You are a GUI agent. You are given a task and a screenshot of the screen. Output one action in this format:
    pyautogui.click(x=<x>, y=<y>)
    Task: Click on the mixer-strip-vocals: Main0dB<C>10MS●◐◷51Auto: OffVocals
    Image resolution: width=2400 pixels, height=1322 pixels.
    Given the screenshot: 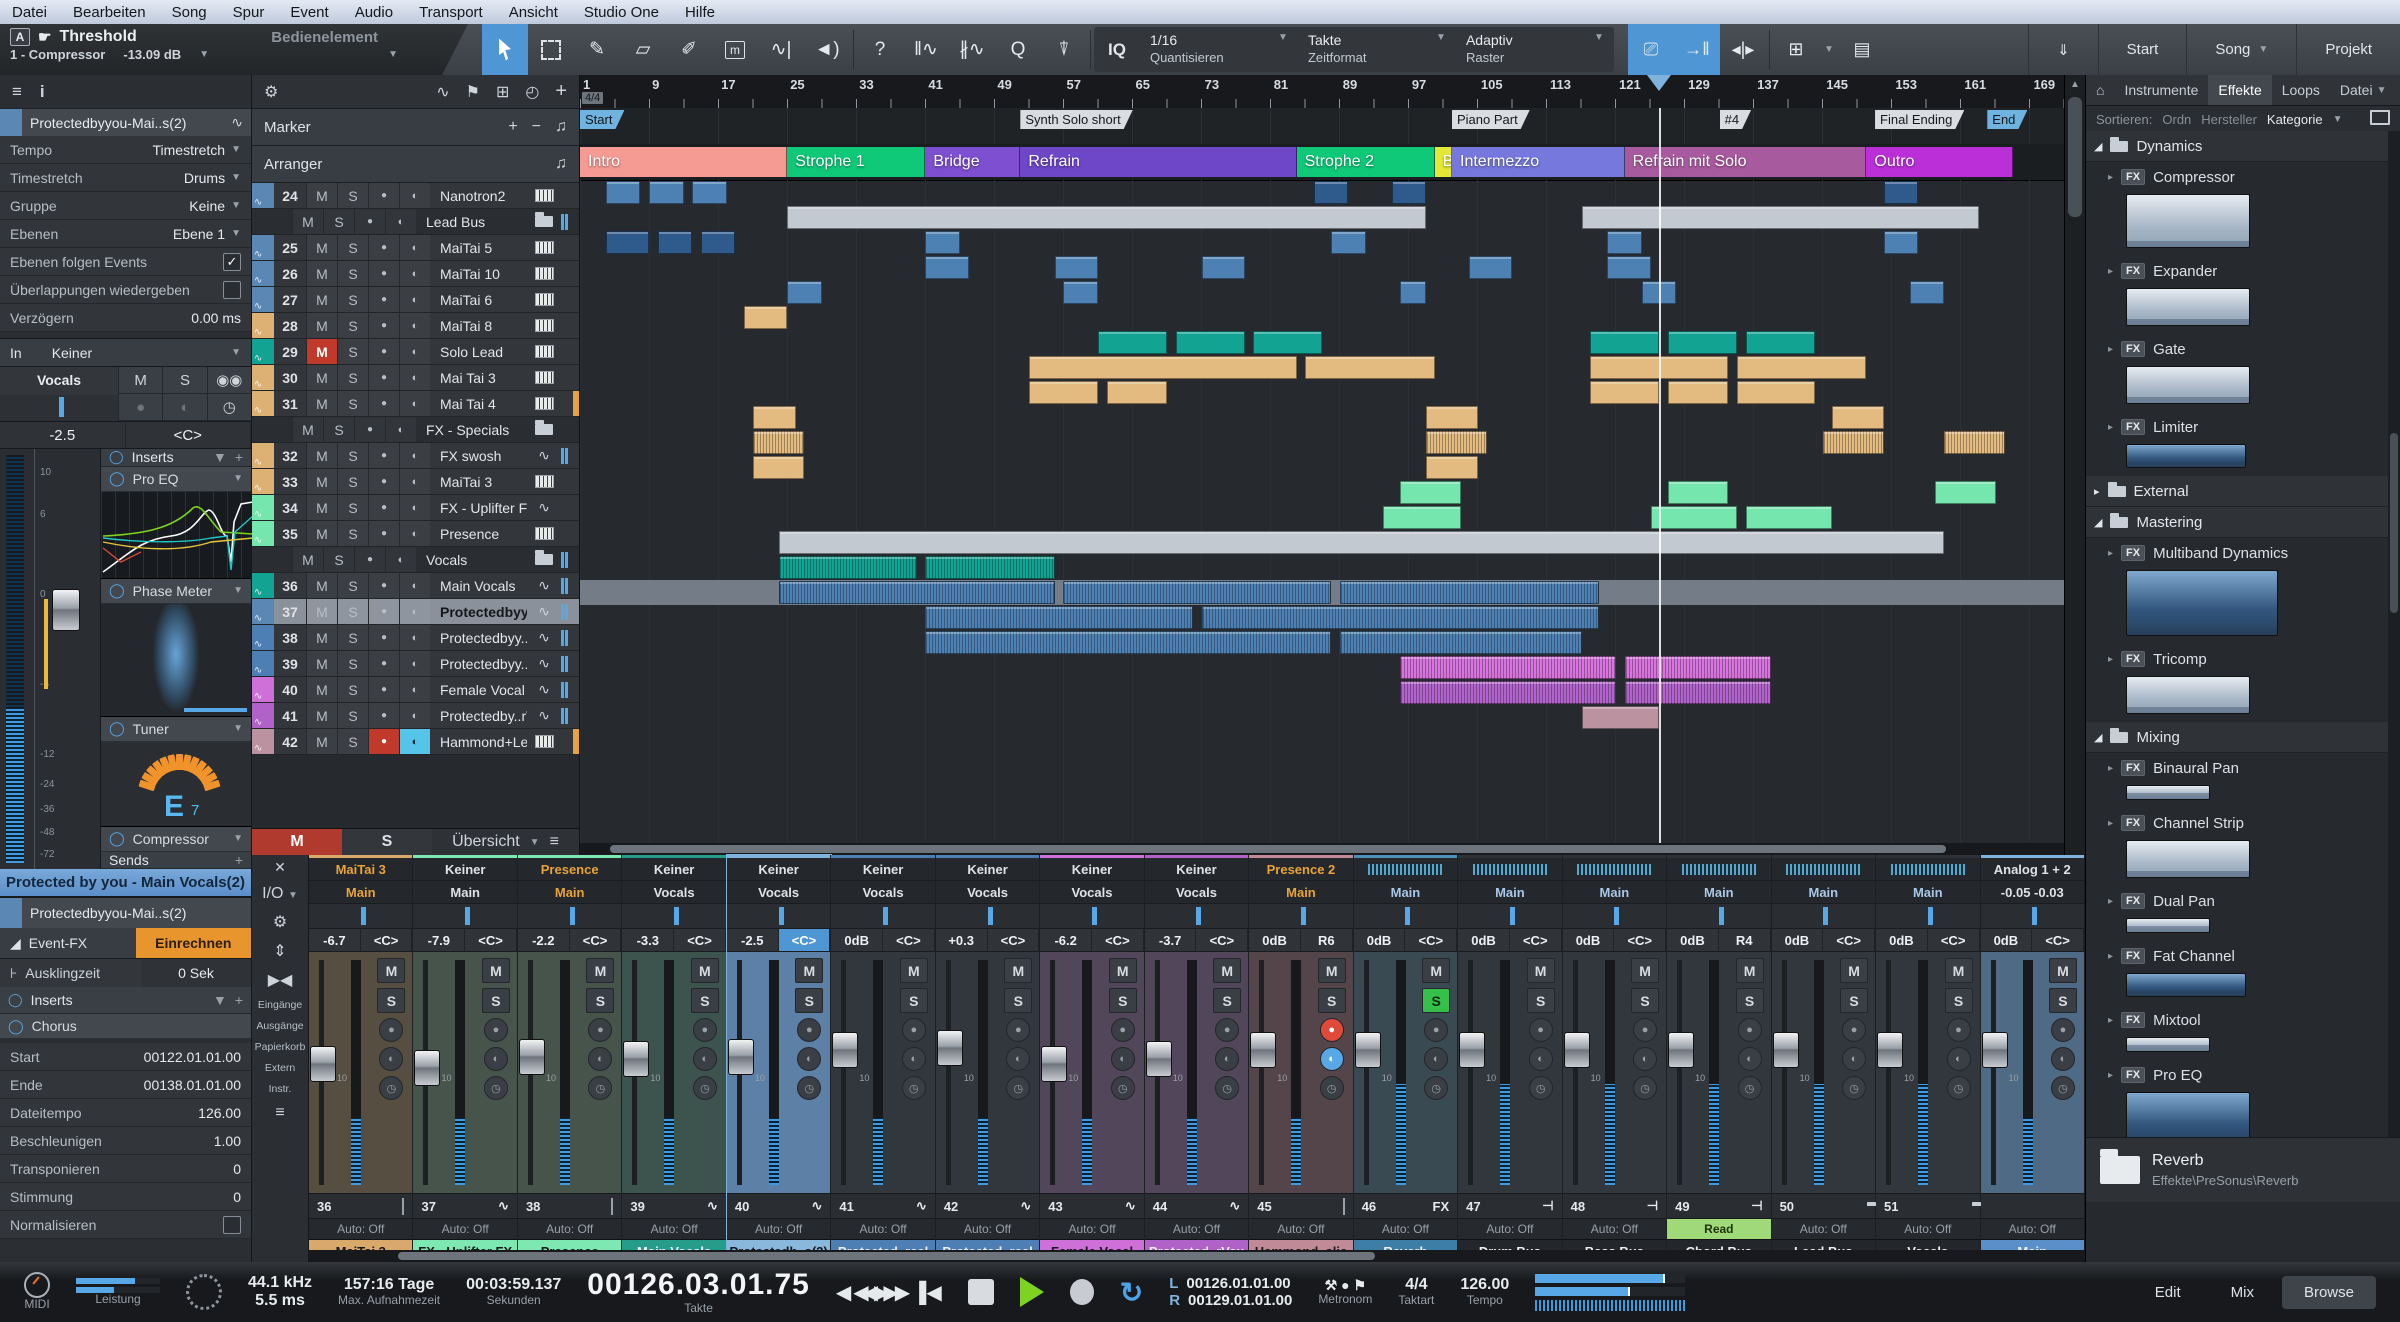 What is the action you would take?
    pyautogui.click(x=1928, y=1058)
    